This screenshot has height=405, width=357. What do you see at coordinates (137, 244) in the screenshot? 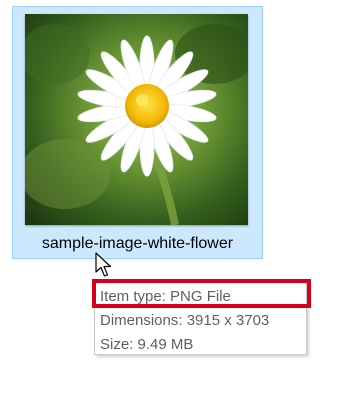
I see `file-name-label: sample-image-white-flower` at bounding box center [137, 244].